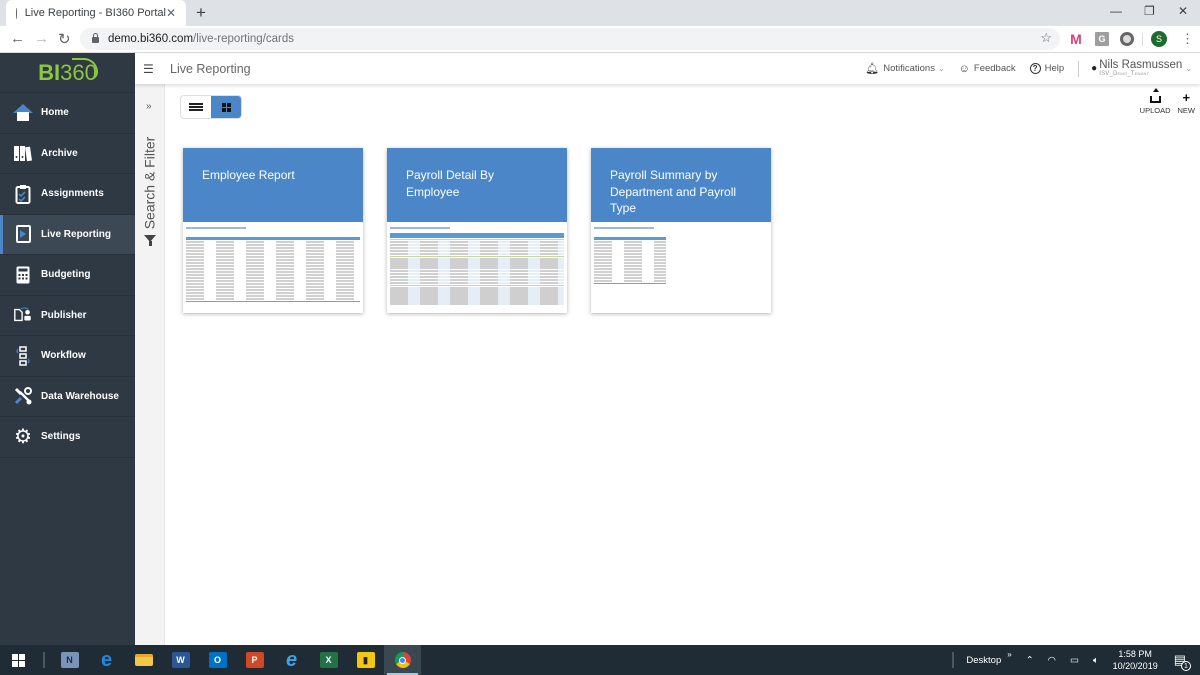  Describe the element at coordinates (1076, 39) in the screenshot. I see `m-extension-icon: M` at that location.